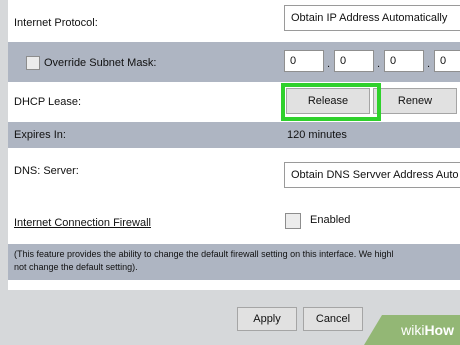 This screenshot has width=460, height=345. Describe the element at coordinates (234, 62) in the screenshot. I see `subnet-mask-row: Override Subnet Mask: 0 . 0 . 0 . 0` at that location.